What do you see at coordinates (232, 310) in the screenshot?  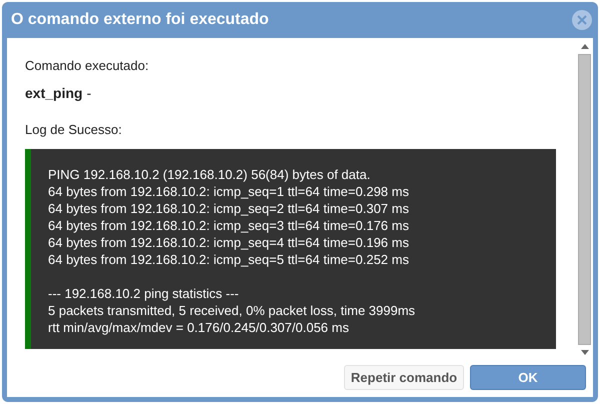 I see `log-line: 5 packets transmitted, 5 received, 0% packet loss, time 3999ms` at bounding box center [232, 310].